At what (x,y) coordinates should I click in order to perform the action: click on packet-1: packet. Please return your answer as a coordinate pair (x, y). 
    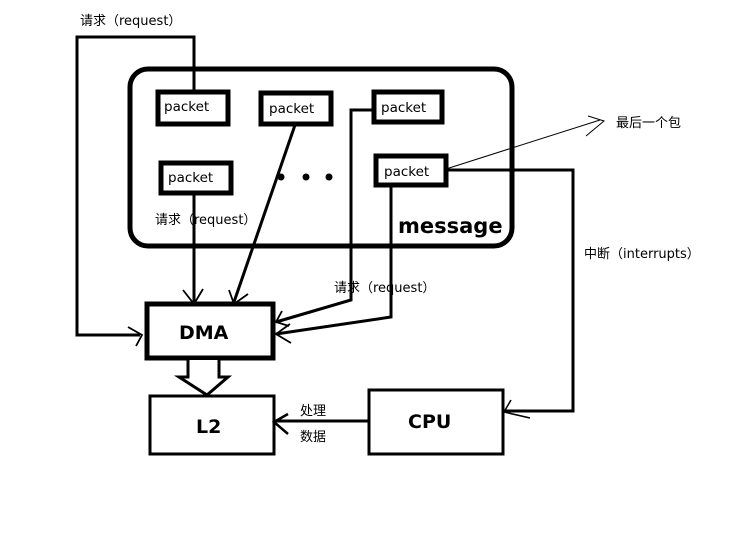
    Looking at the image, I should click on (193, 108).